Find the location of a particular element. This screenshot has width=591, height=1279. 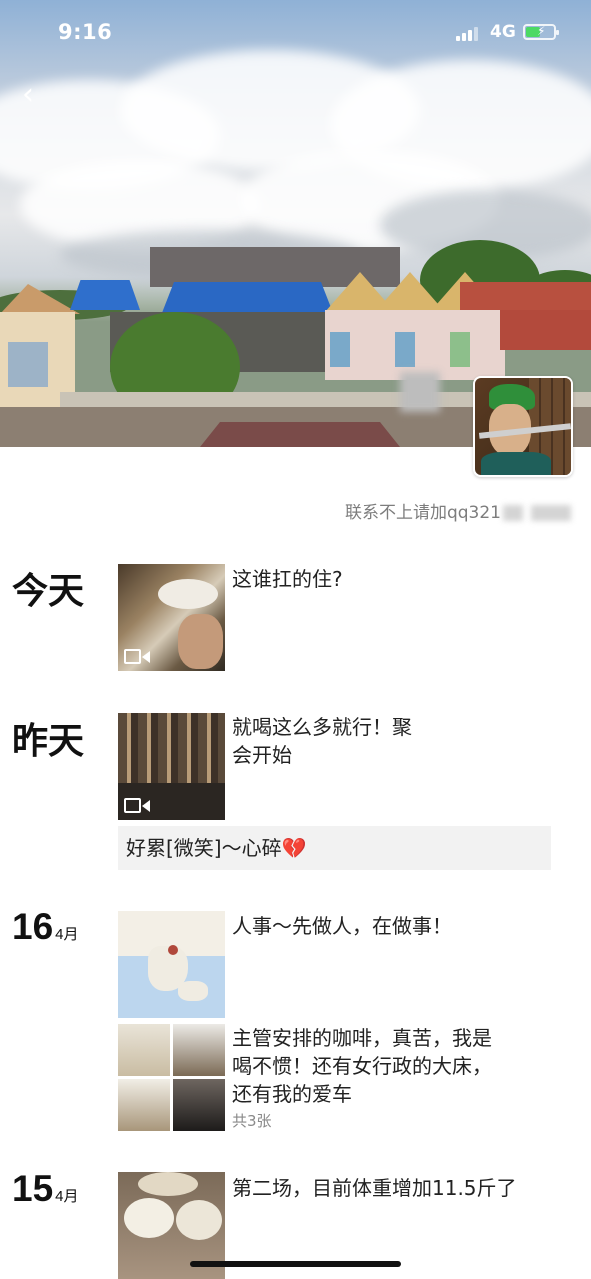

avatar is located at coordinates (523, 426).